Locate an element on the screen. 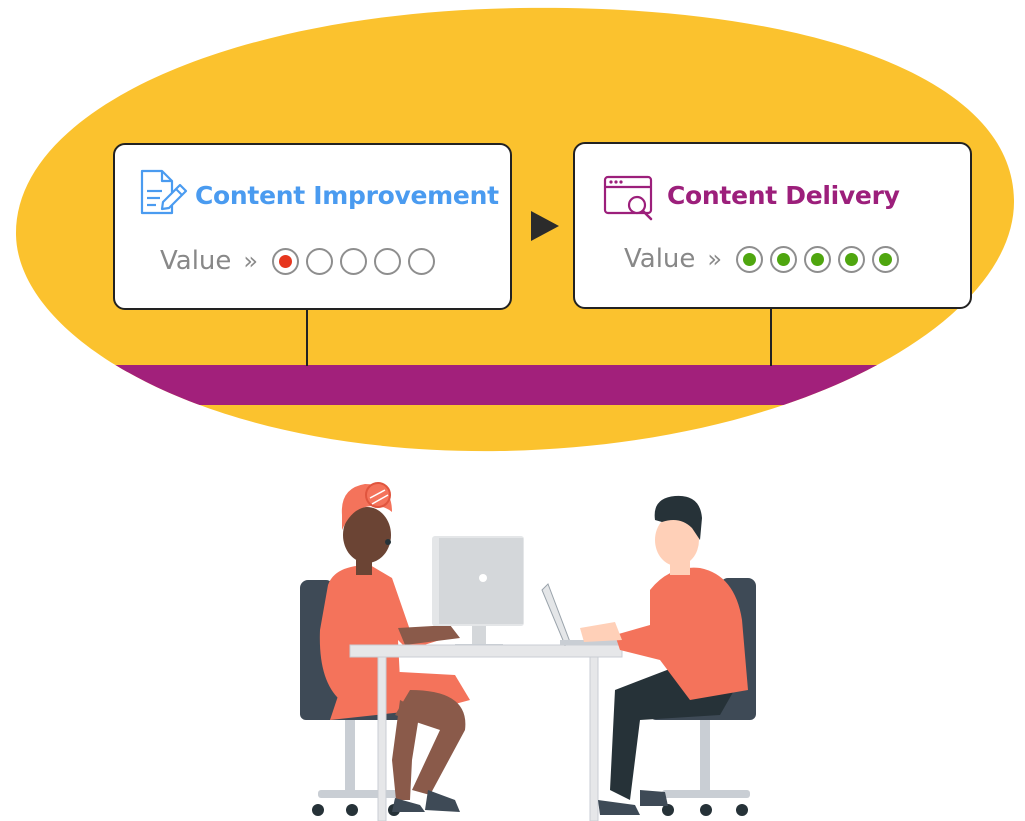 This screenshot has height=821, width=1025. arrow-right-icon is located at coordinates (545, 226).